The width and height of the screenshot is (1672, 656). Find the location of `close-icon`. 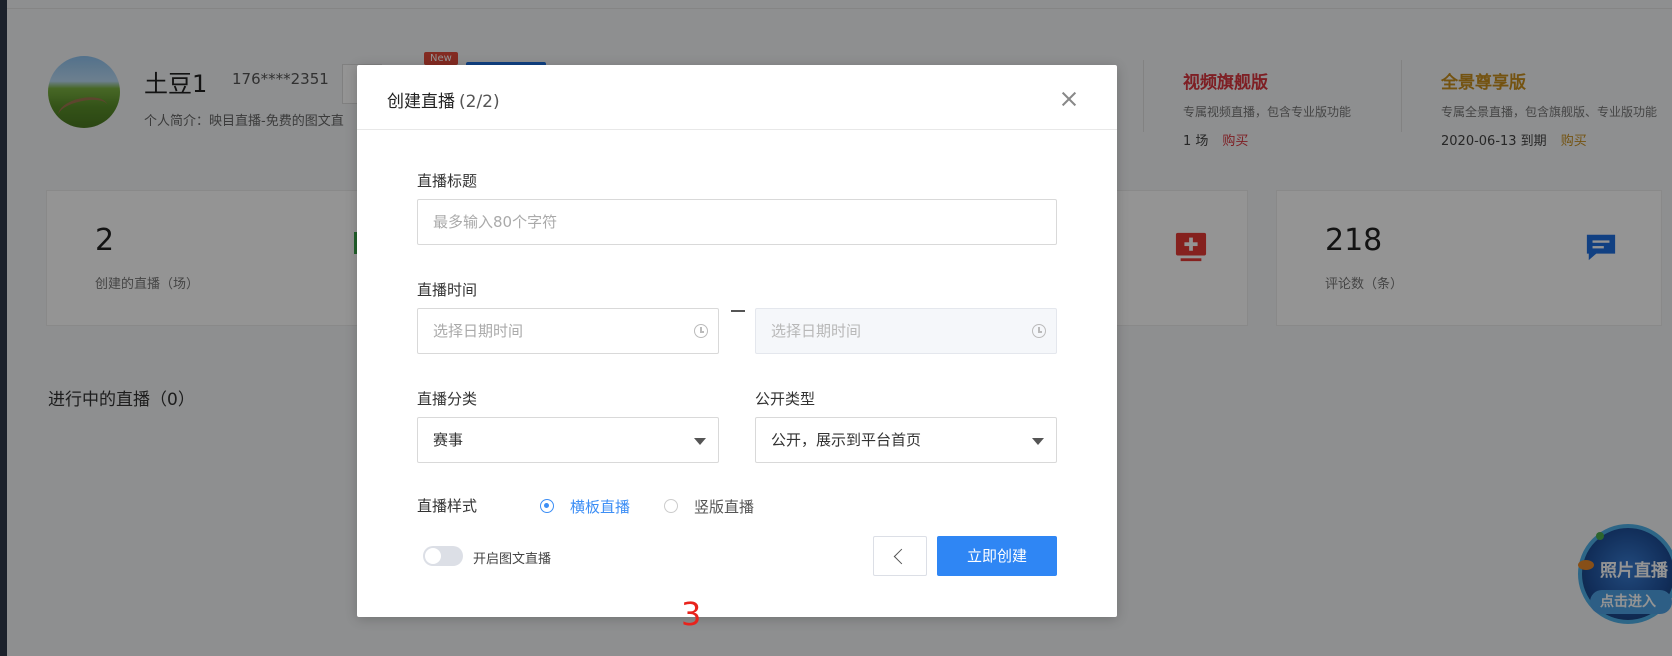

close-icon is located at coordinates (1069, 99).